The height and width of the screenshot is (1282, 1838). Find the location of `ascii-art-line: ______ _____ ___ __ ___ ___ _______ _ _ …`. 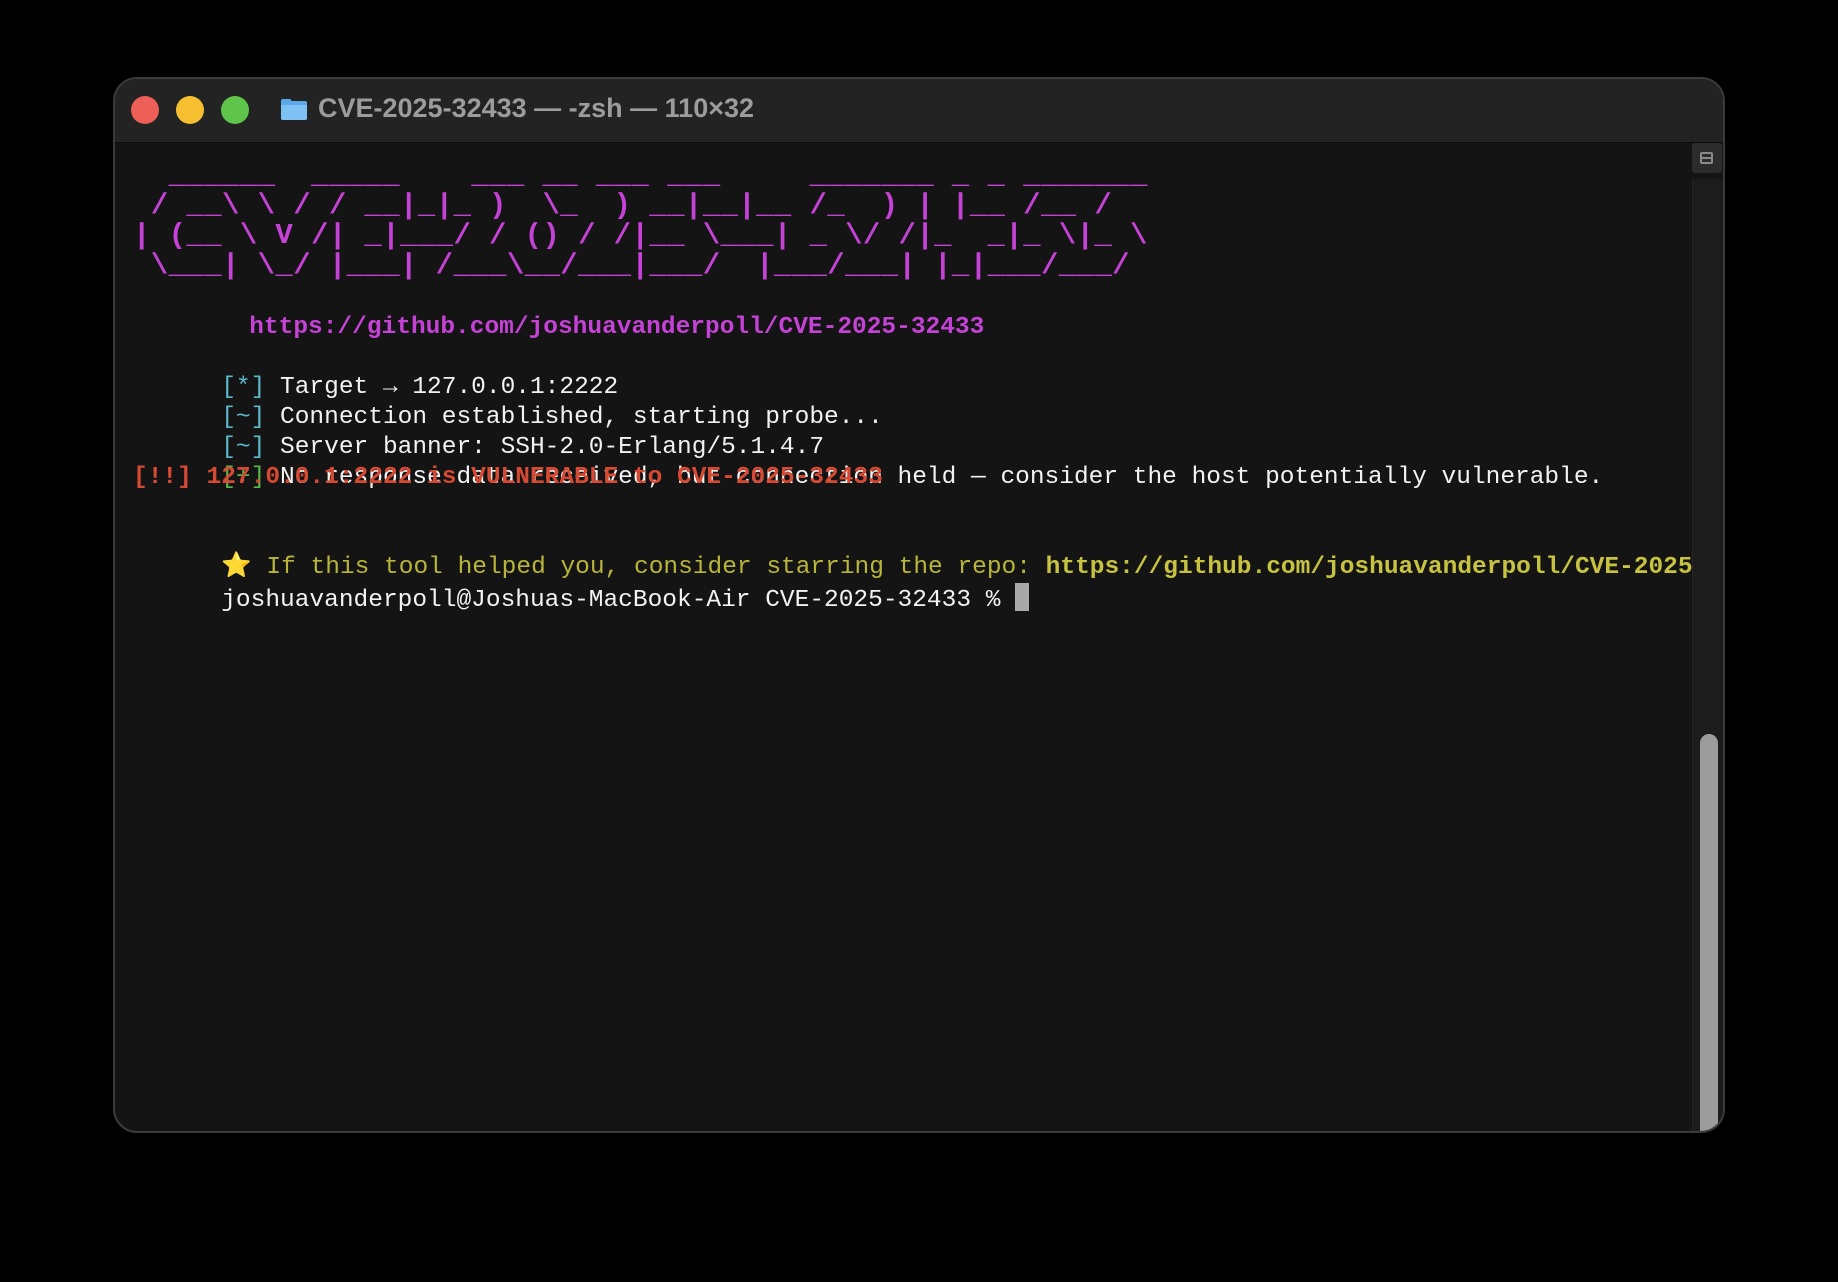

ascii-art-line: ______ _____ ___ __ ___ ___ _______ _ _ … is located at coordinates (640, 175).